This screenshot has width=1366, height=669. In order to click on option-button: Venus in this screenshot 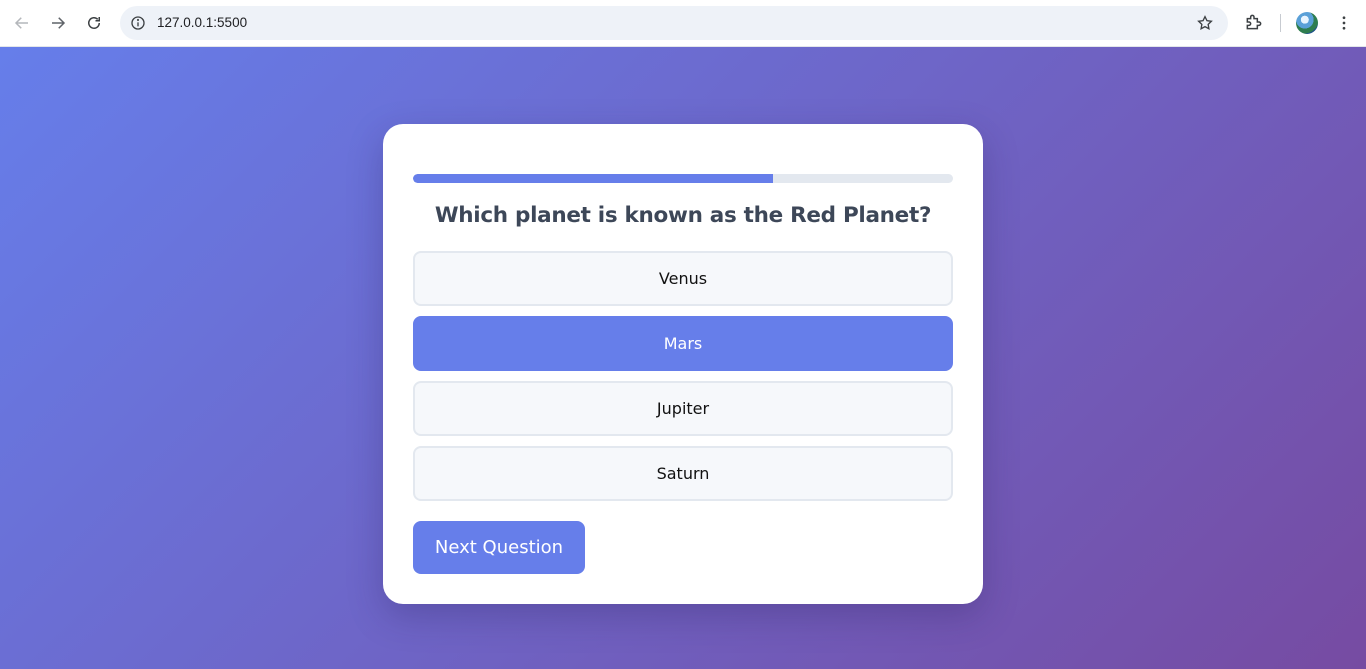, I will do `click(683, 278)`.